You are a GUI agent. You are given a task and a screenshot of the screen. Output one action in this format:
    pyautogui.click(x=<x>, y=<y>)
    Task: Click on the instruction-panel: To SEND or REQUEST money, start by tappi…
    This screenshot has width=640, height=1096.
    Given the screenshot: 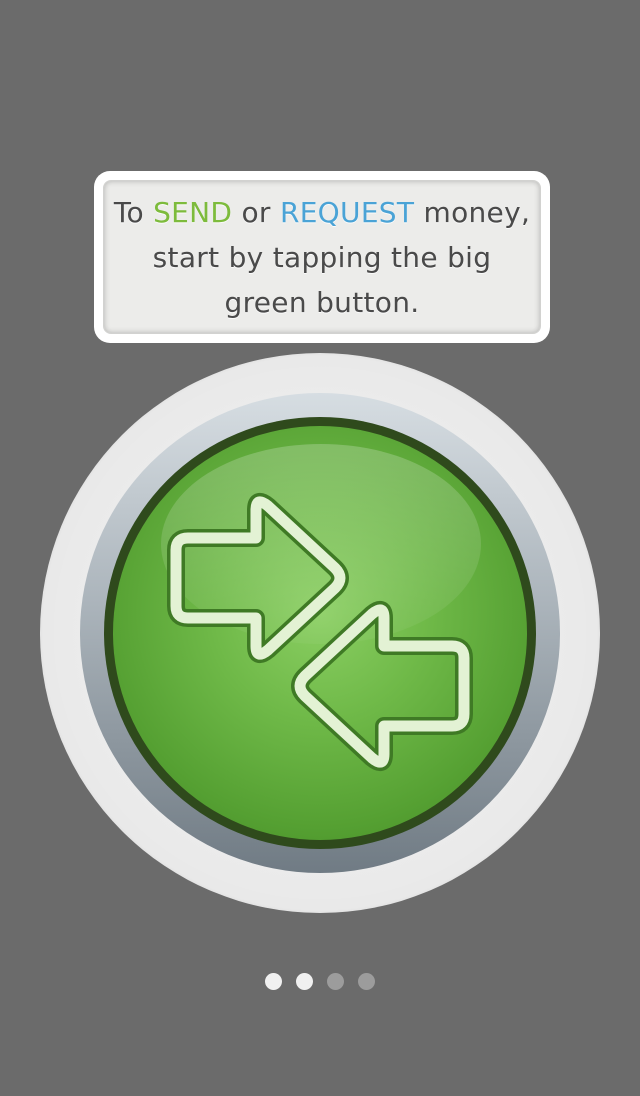 What is the action you would take?
    pyautogui.click(x=322, y=257)
    